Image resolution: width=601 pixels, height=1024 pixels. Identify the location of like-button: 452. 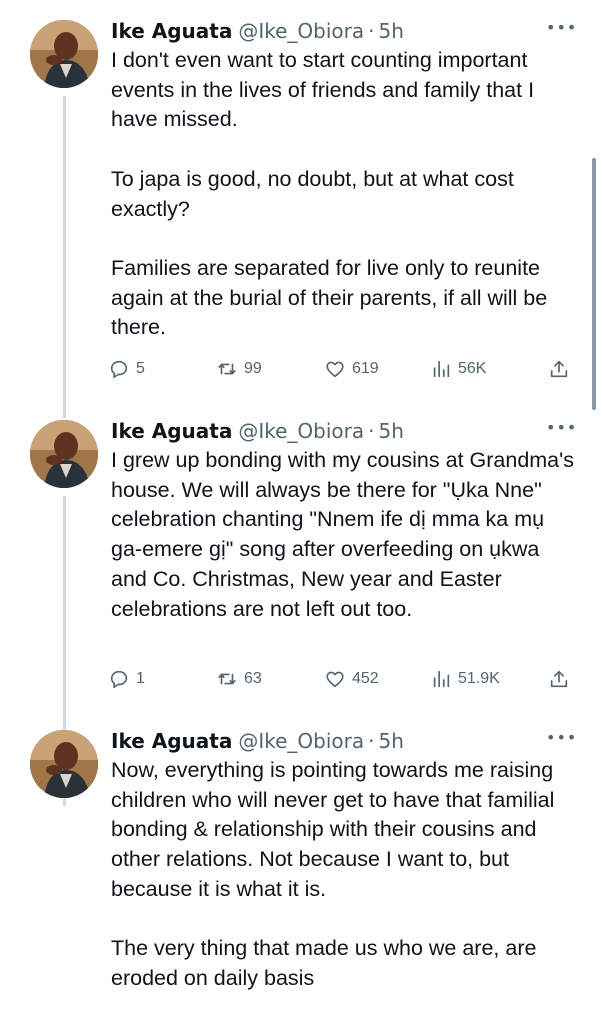
(351, 679).